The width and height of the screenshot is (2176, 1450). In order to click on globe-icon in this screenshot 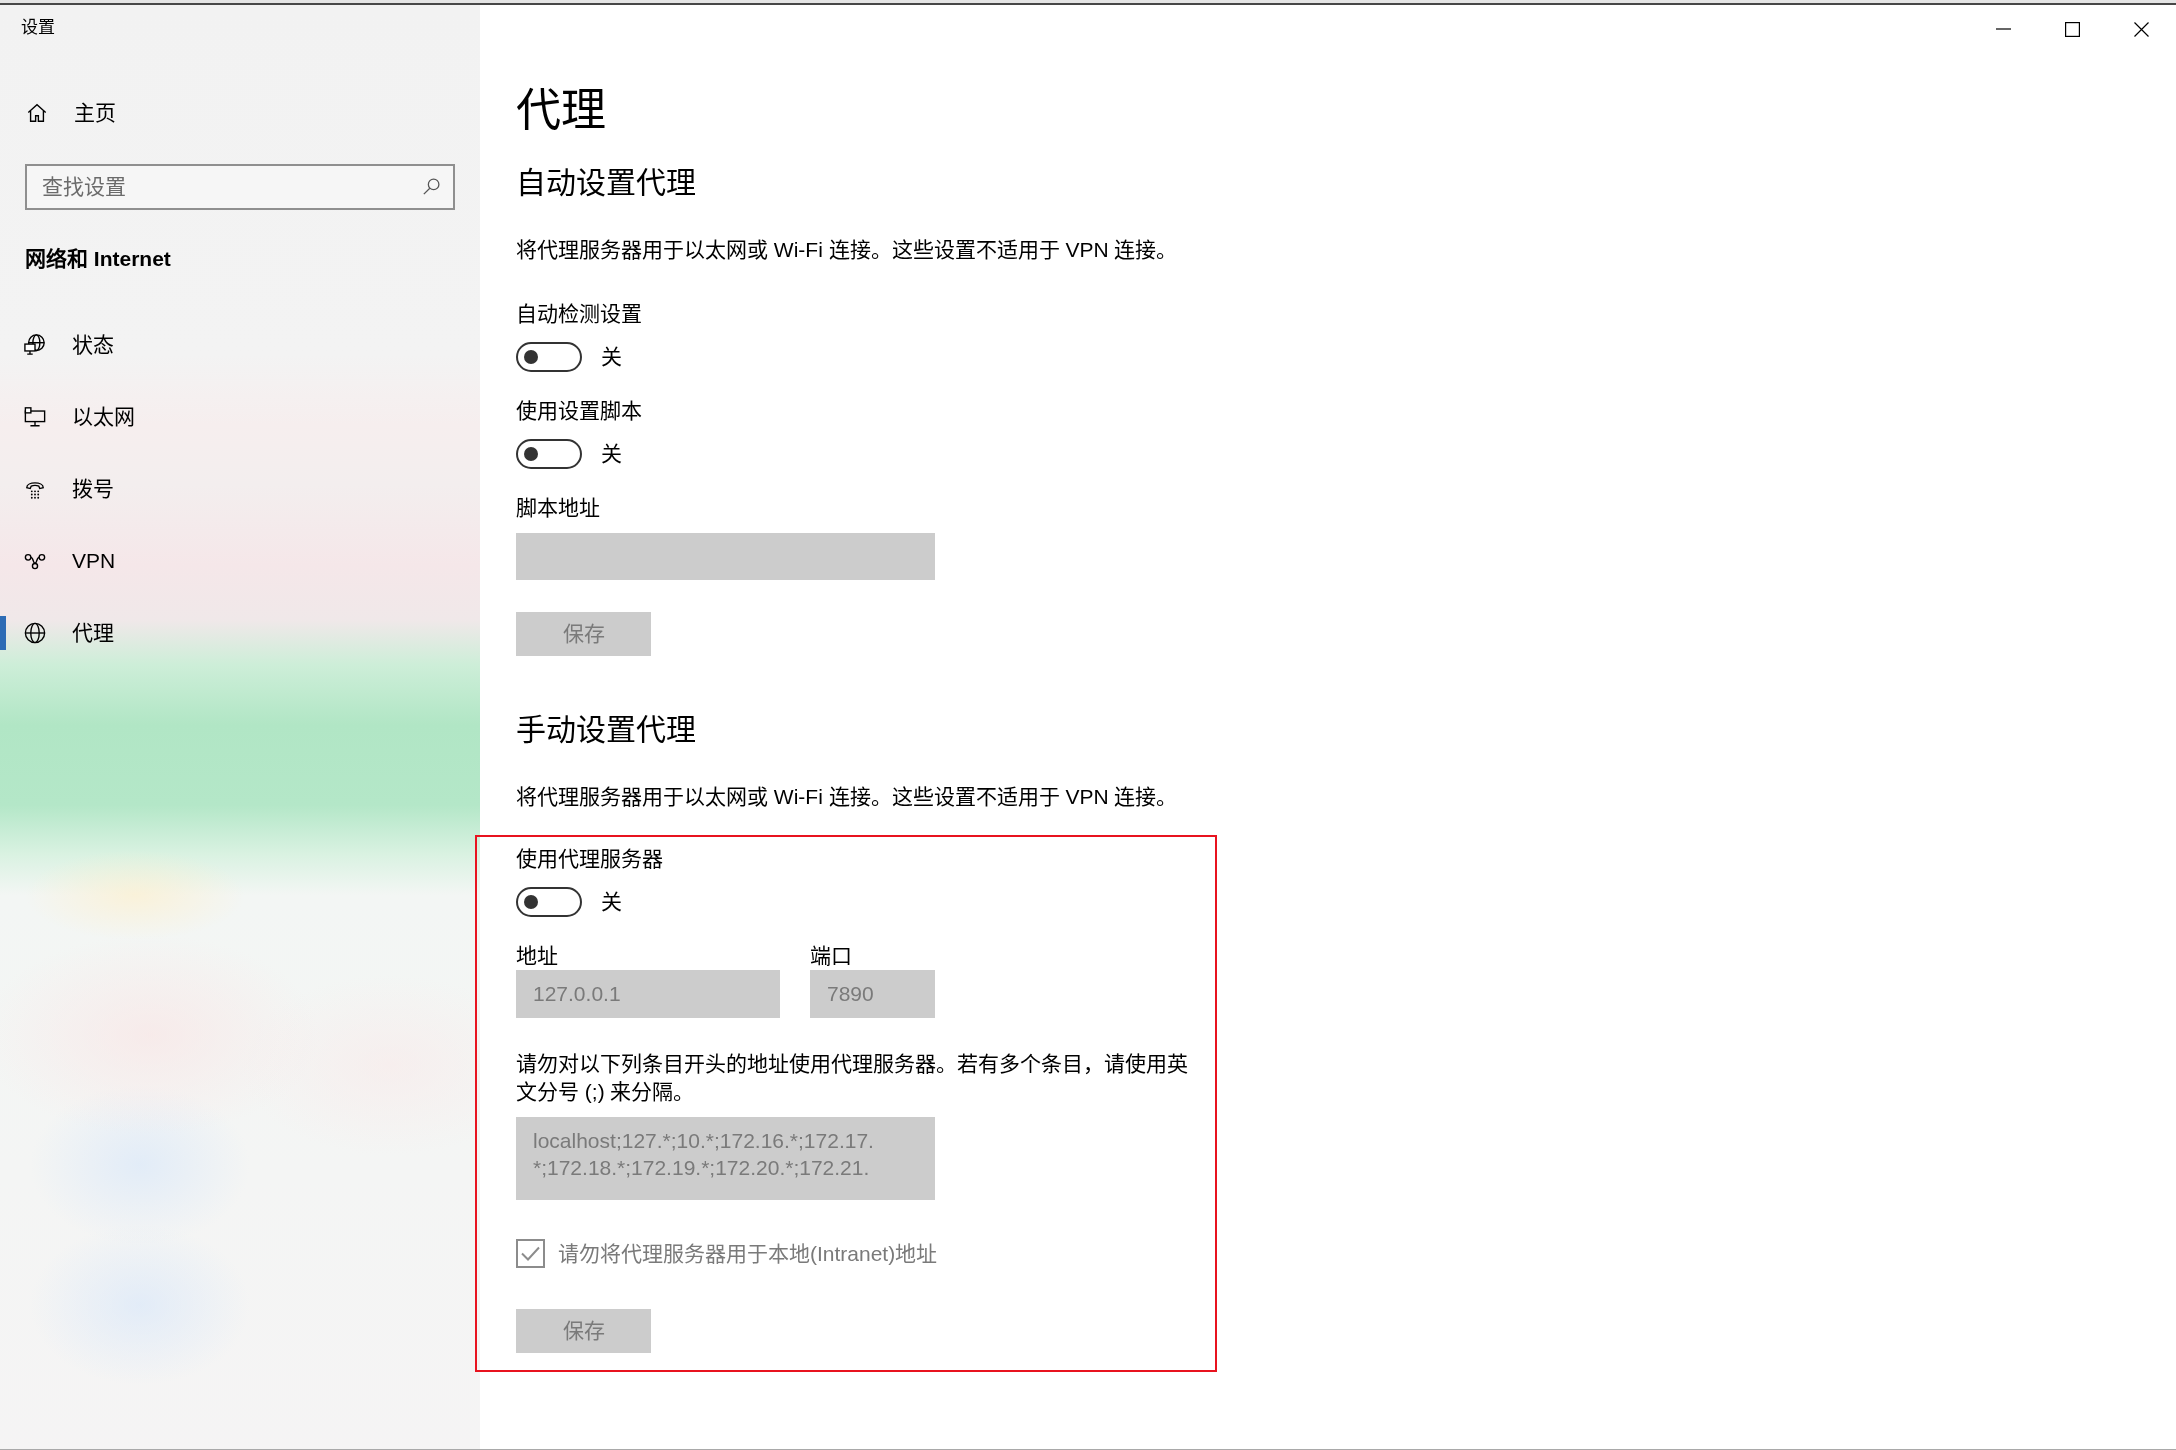, I will do `click(35, 633)`.